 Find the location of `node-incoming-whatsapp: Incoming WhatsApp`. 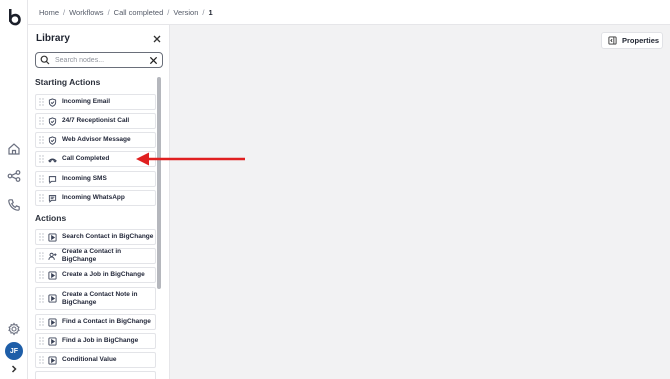

node-incoming-whatsapp: Incoming WhatsApp is located at coordinates (95, 198).